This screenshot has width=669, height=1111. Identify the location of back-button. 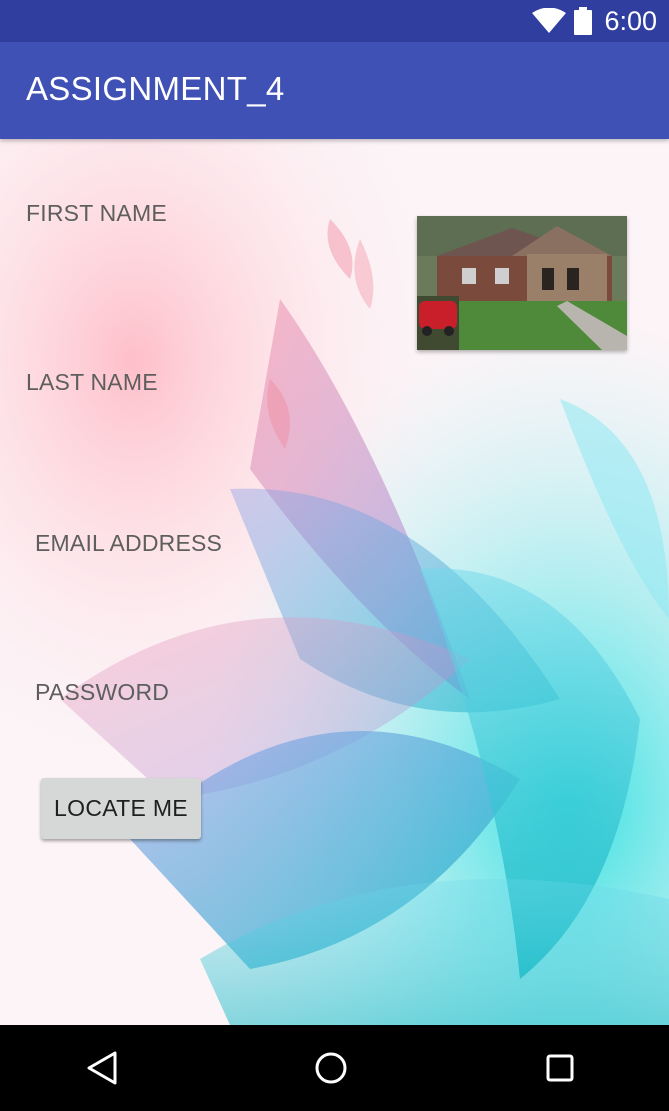
(102, 1068).